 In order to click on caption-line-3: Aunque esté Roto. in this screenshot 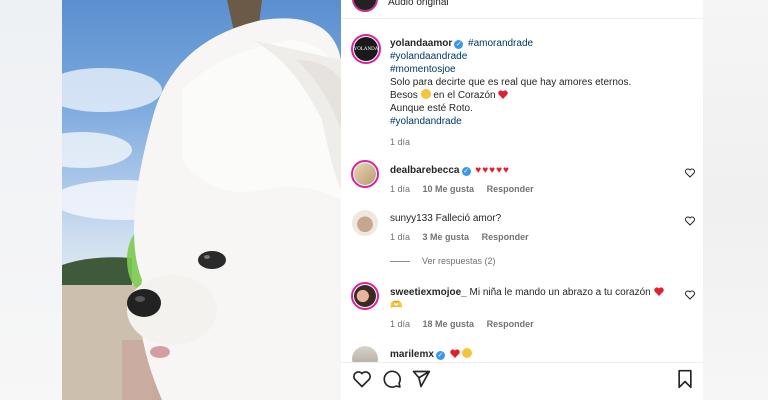, I will do `click(431, 108)`.